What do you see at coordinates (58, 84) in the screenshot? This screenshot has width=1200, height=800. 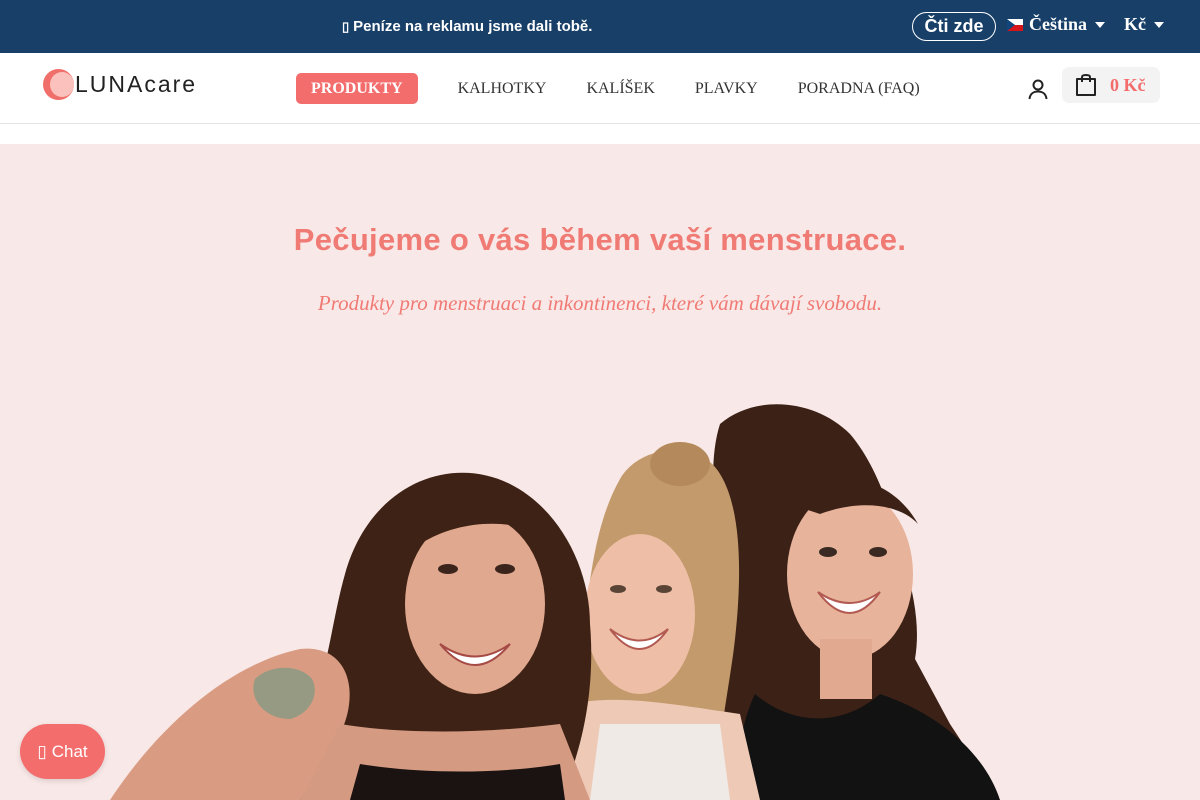 I see `moon-logo-icon` at bounding box center [58, 84].